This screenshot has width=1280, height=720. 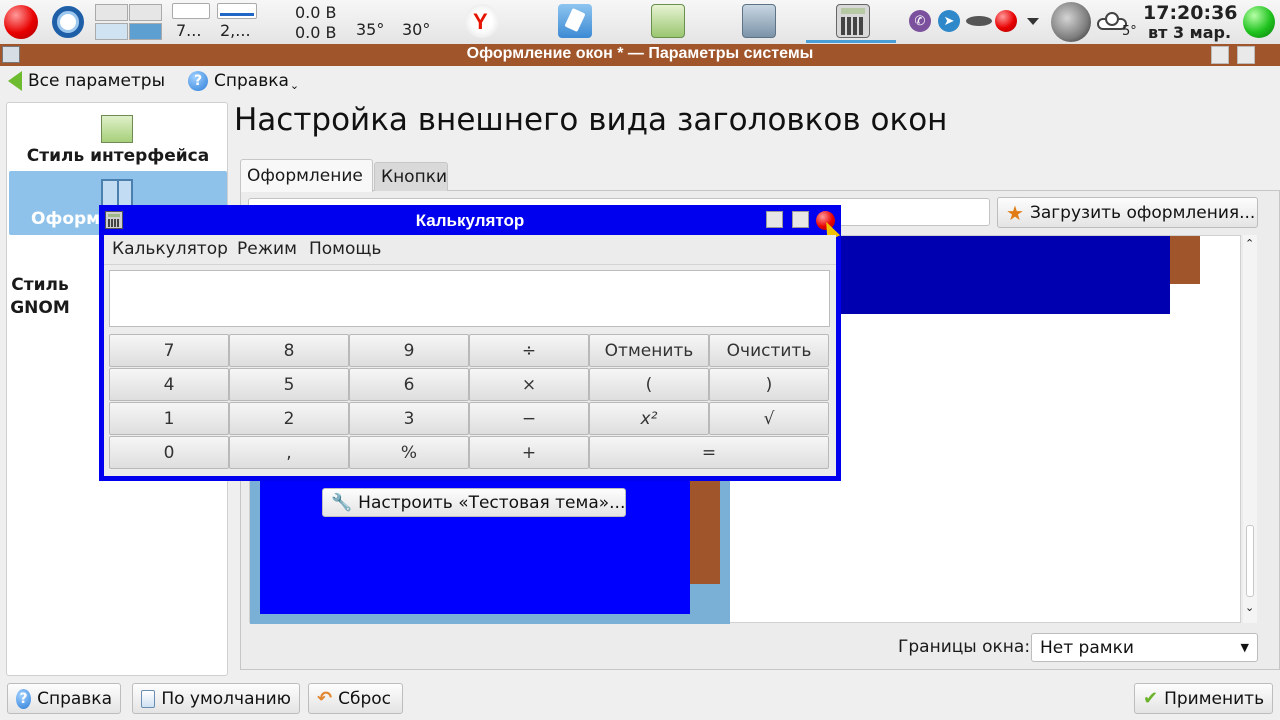 What do you see at coordinates (74, 698) in the screenshot?
I see `help-button-label: Справка` at bounding box center [74, 698].